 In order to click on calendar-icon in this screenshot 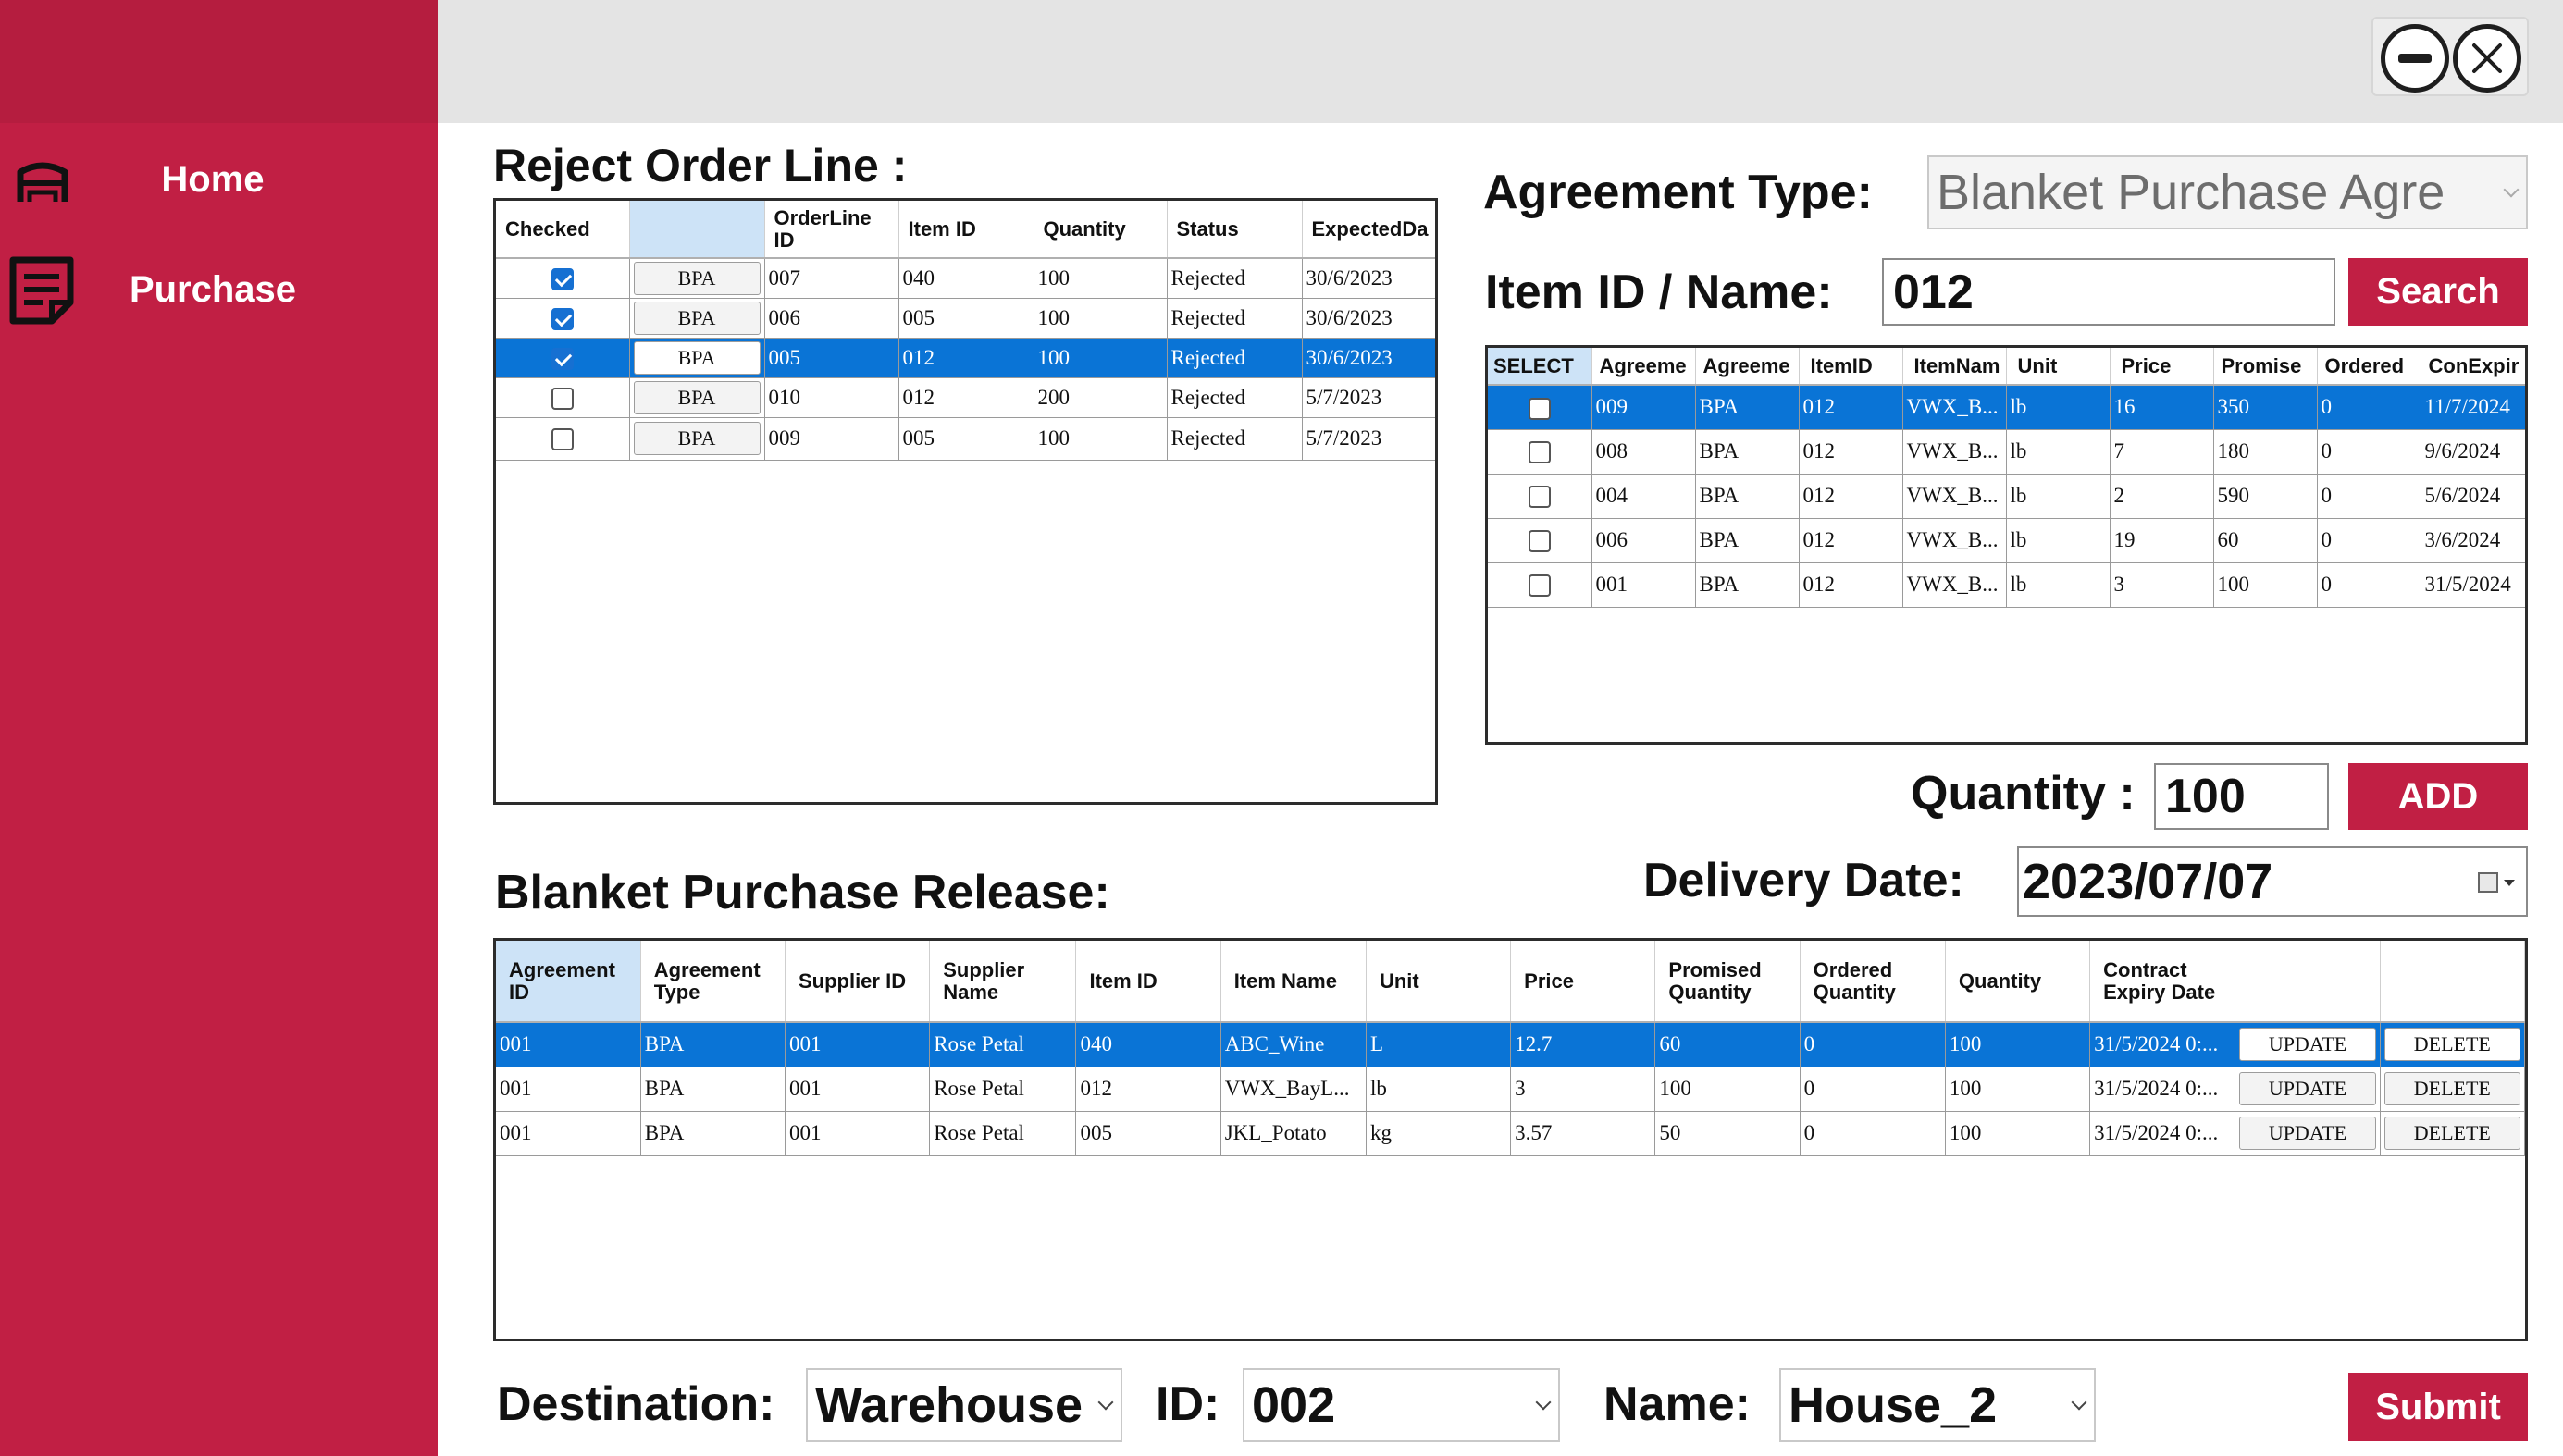, I will do `click(2496, 883)`.